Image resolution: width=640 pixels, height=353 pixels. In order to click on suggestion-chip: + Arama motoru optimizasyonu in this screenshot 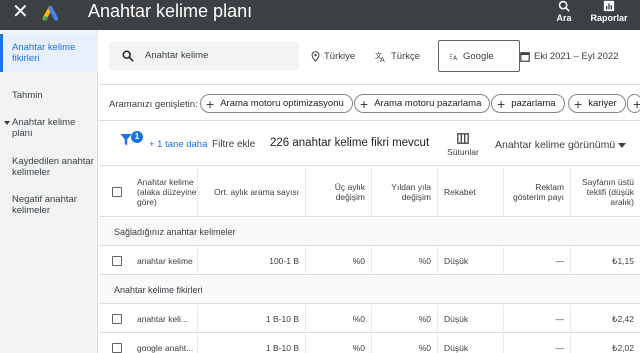, I will do `click(276, 103)`.